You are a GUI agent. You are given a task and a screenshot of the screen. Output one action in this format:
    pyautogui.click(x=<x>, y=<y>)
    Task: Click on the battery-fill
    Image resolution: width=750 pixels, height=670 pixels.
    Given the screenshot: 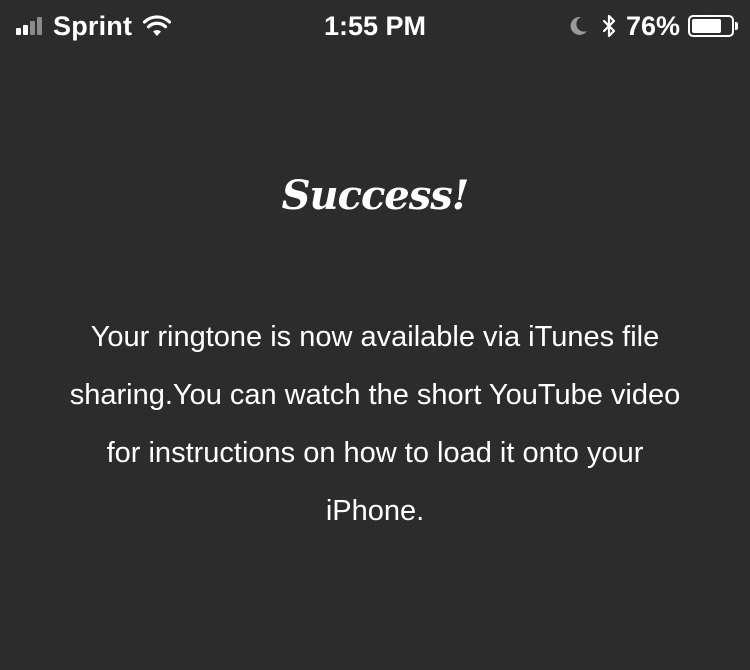 What is the action you would take?
    pyautogui.click(x=706, y=26)
    